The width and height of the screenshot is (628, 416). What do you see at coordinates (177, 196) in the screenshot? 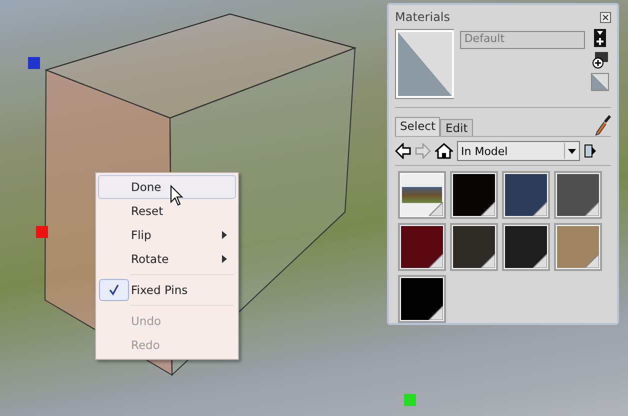
I see `cursor-icon` at bounding box center [177, 196].